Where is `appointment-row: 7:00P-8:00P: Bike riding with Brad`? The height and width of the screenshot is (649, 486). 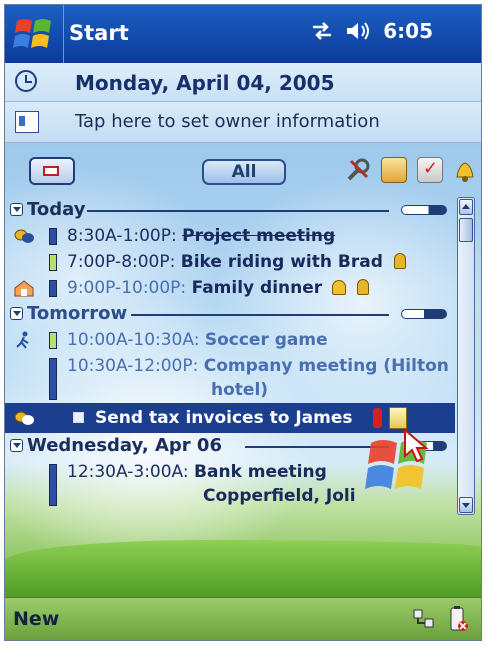
appointment-row: 7:00P-8:00P: Bike riding with Brad is located at coordinates (230, 262).